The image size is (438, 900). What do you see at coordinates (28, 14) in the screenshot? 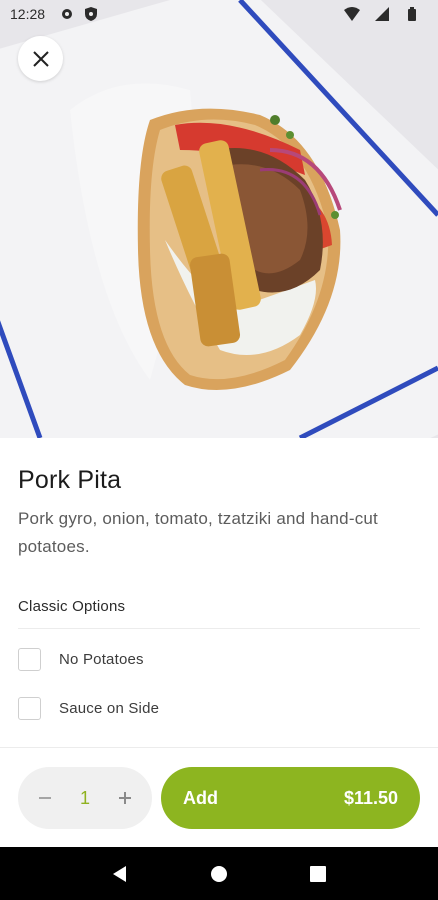
I see `status-time: 12:28` at bounding box center [28, 14].